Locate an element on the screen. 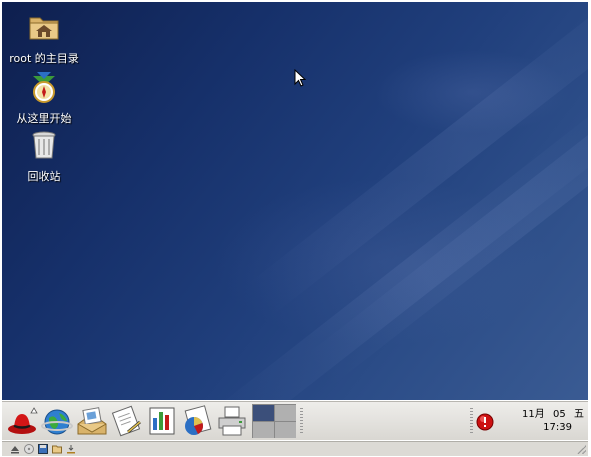 This screenshot has width=591, height=457. clock-month: 11月 is located at coordinates (533, 414).